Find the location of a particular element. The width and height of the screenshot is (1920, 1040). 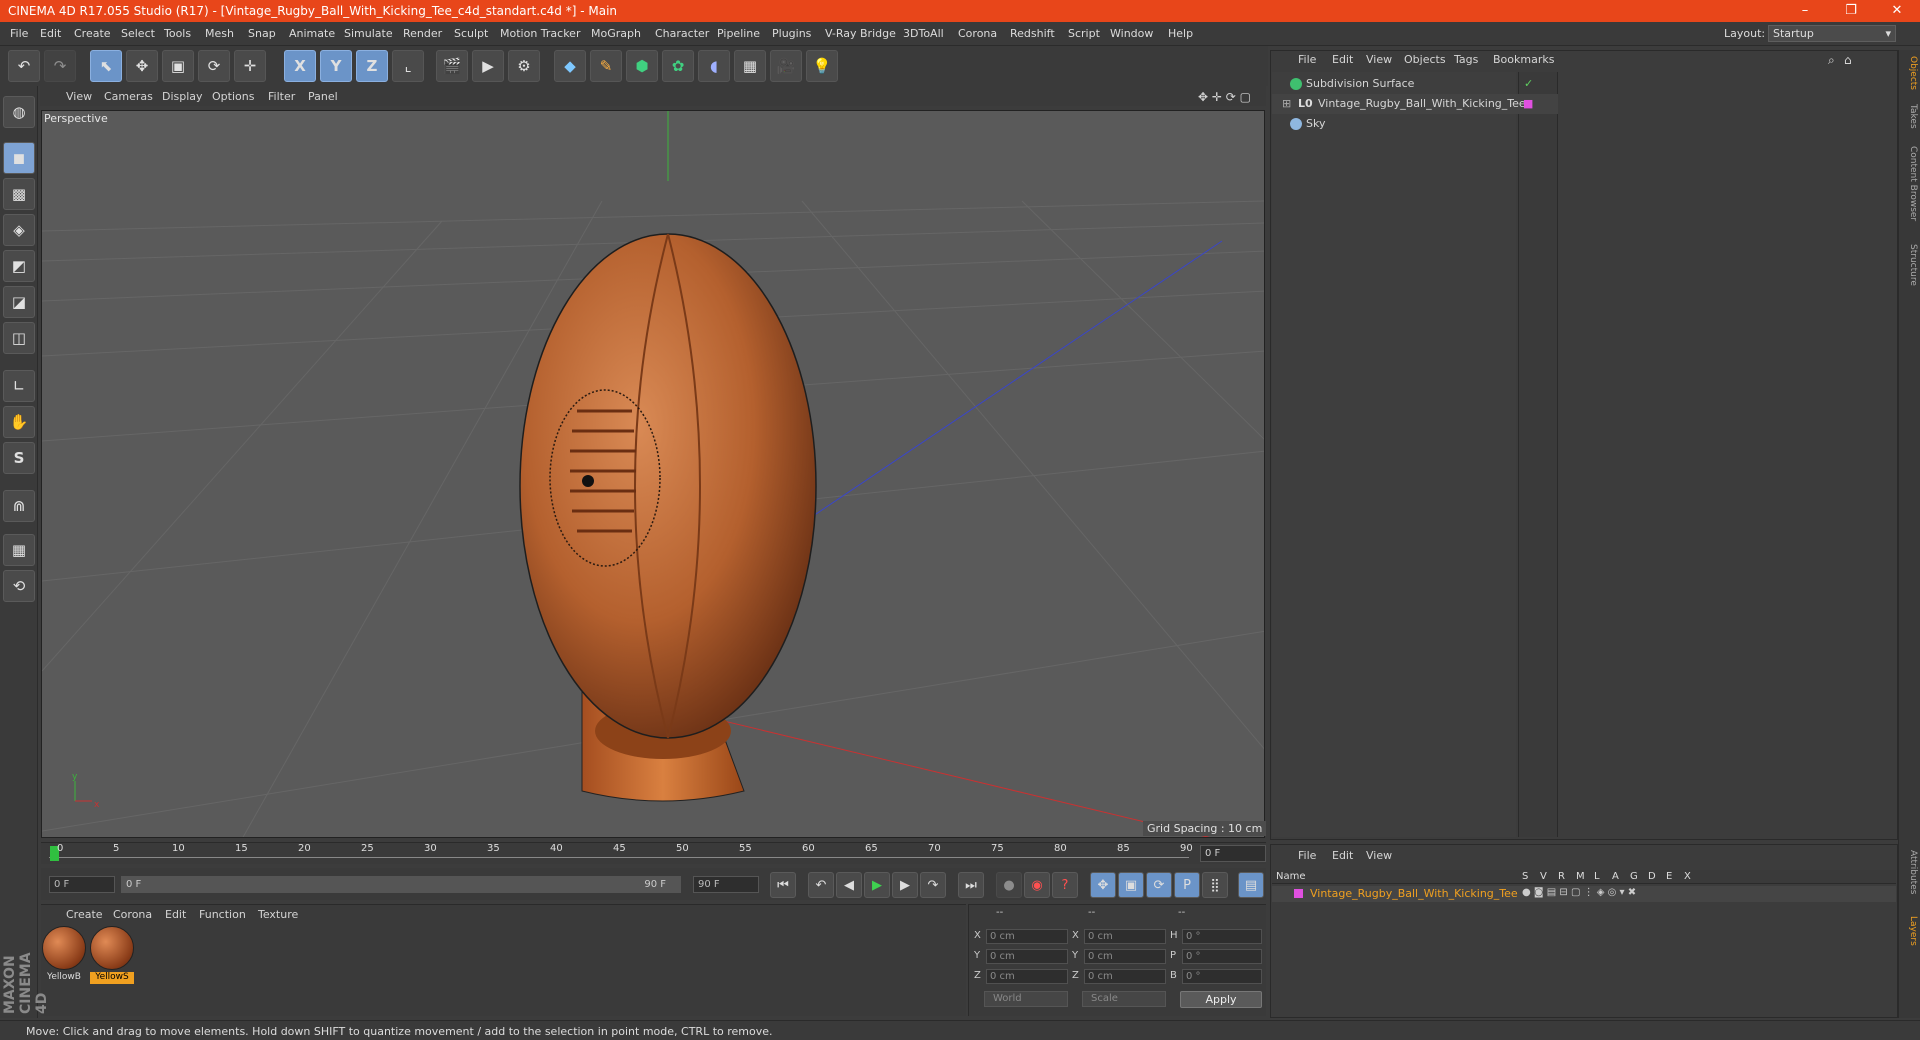

coord-pos-y-field: 0 cm is located at coordinates (1027, 956).